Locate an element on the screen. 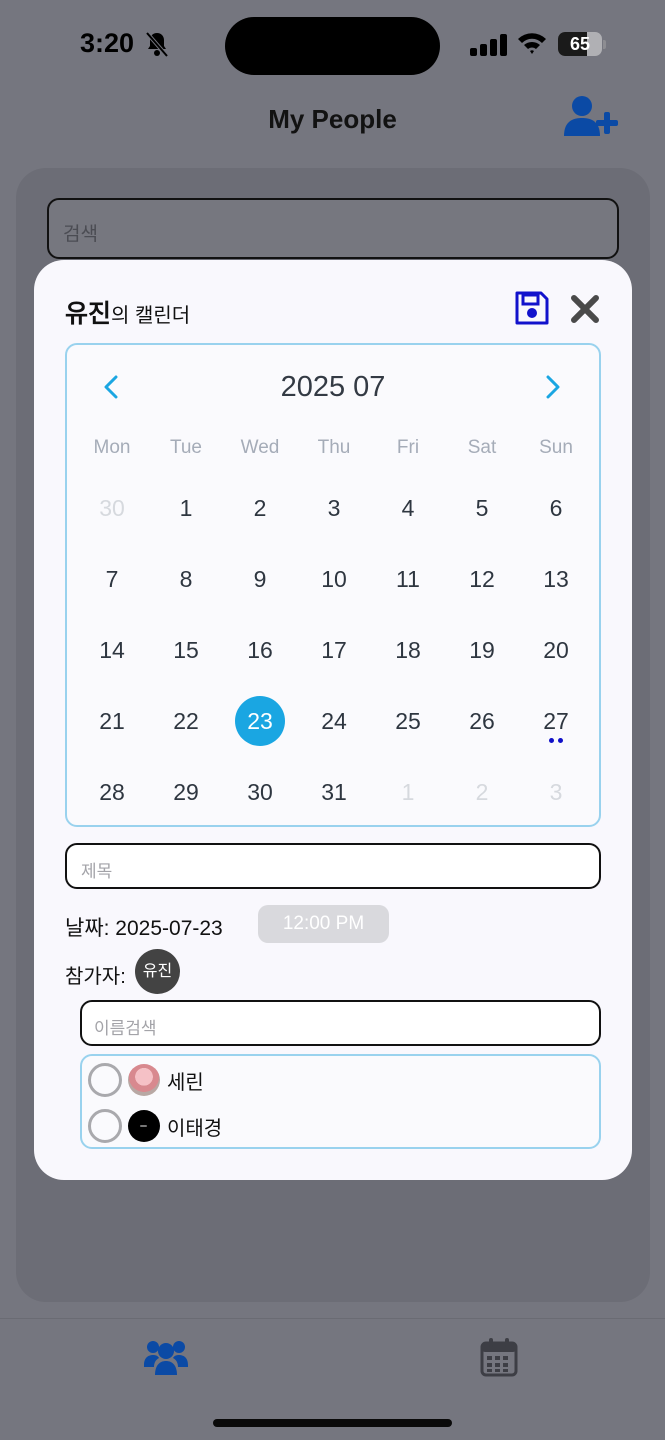 This screenshot has width=665, height=1440. person-name: 세린 is located at coordinates (185, 1082).